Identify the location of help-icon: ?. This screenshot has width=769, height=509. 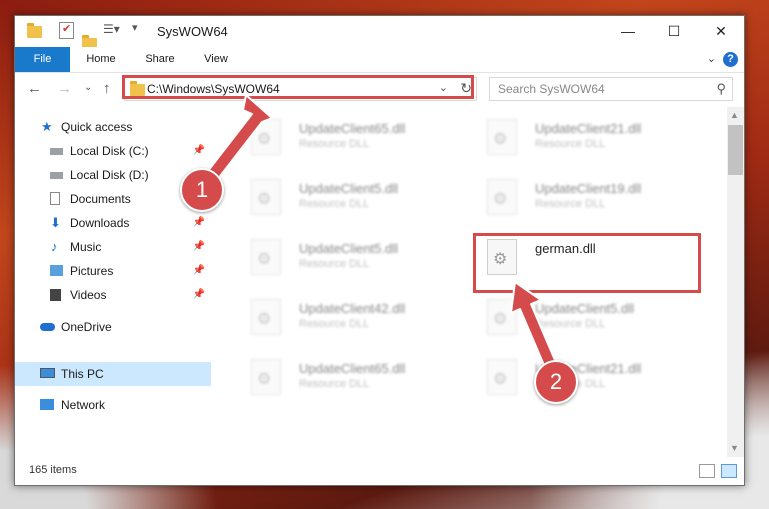
(730, 59).